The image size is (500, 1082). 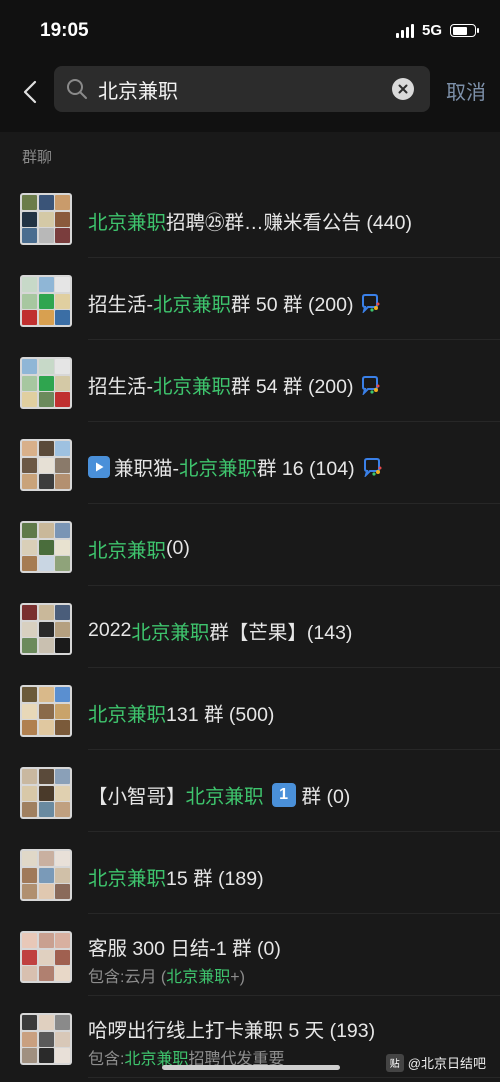 What do you see at coordinates (234, 302) in the screenshot?
I see `item-title: 招生活- 北京兼职群 50 群 (200)` at bounding box center [234, 302].